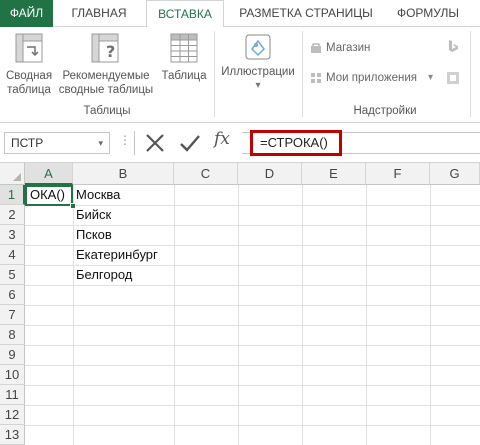 This screenshot has width=480, height=445. Describe the element at coordinates (115, 255) in the screenshot. I see `cell-b4: Екатеринбург` at that location.